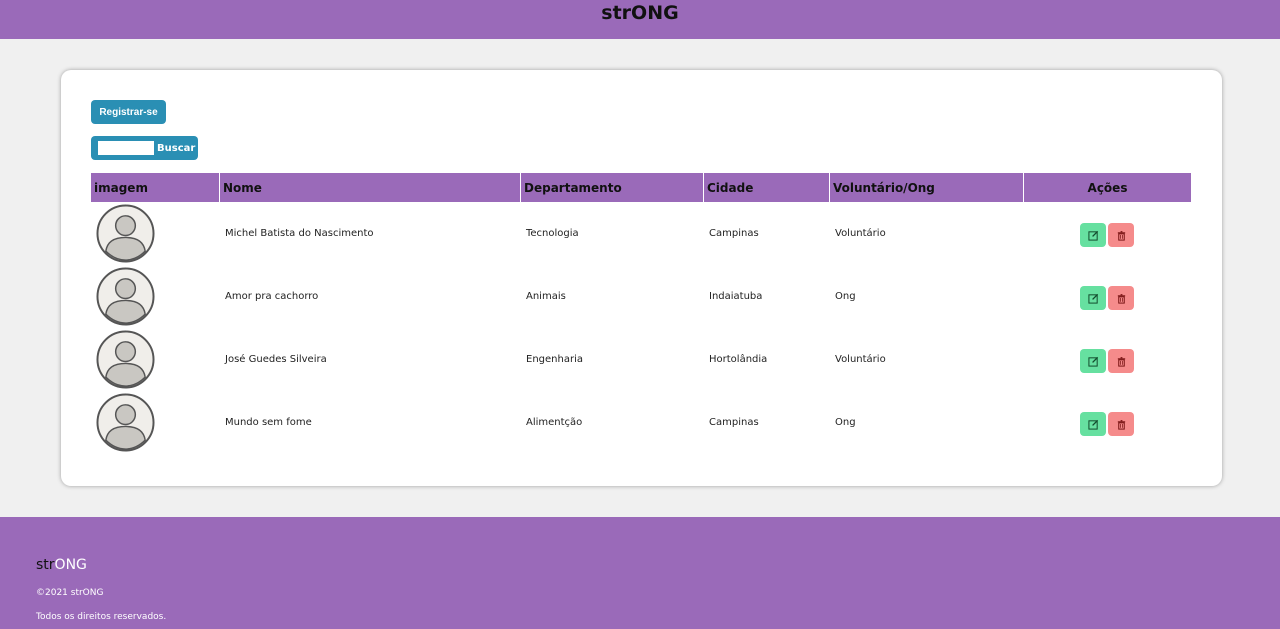 The width and height of the screenshot is (1280, 629). Describe the element at coordinates (552, 233) in the screenshot. I see `cell-departamento: Tecnologia` at that location.